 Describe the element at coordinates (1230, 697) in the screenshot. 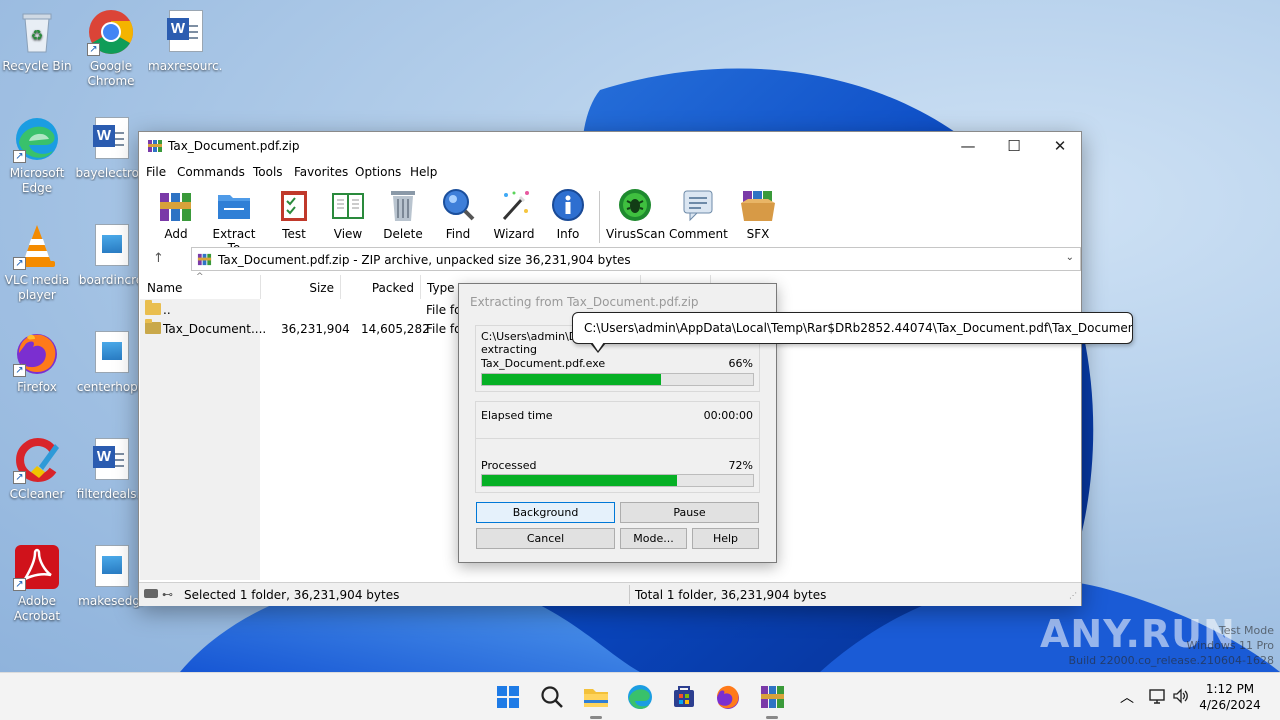

I see `taskbar-clock: 1:12 PM 4/26/2024` at that location.